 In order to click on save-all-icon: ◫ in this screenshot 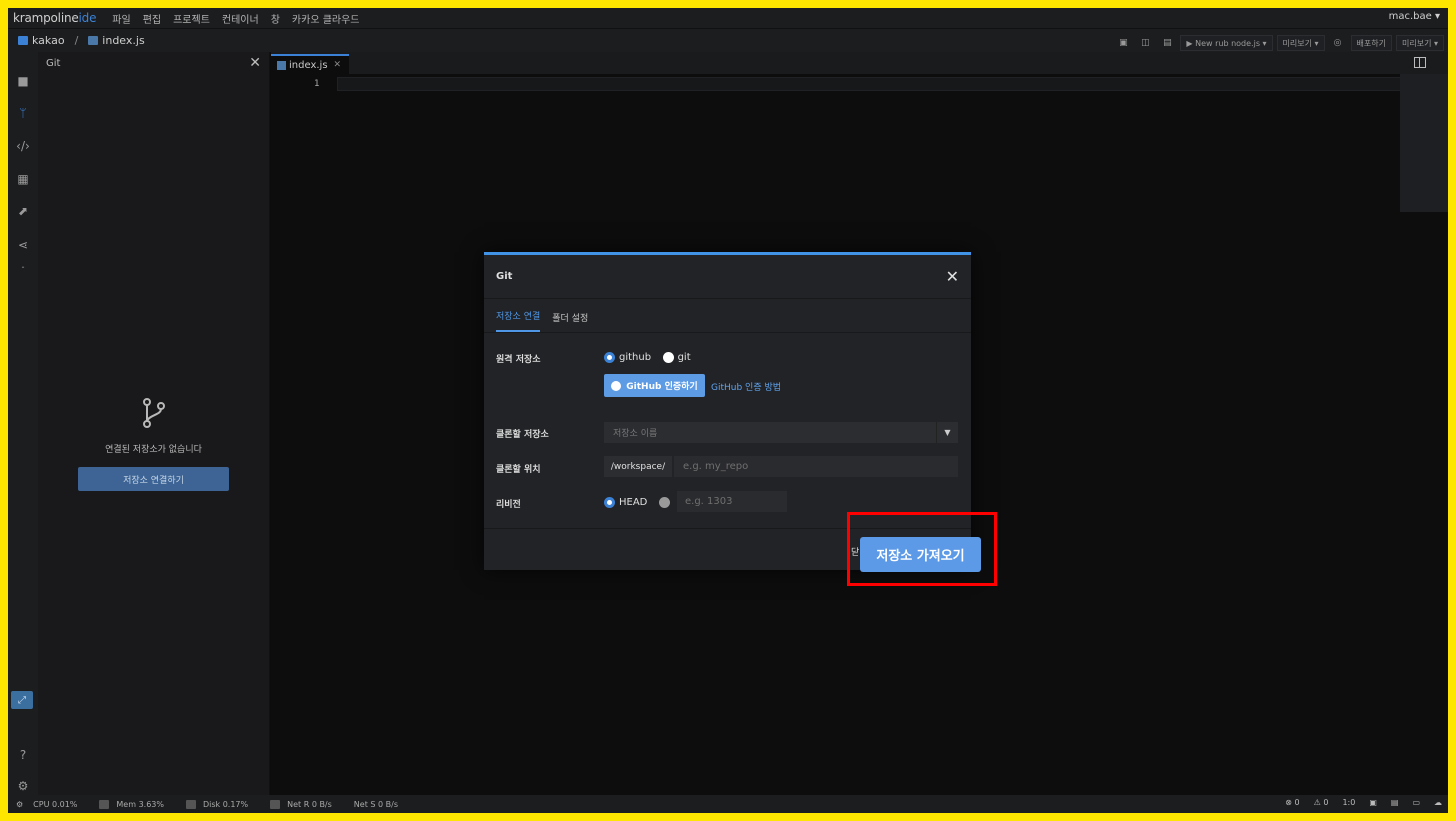, I will do `click(1145, 43)`.